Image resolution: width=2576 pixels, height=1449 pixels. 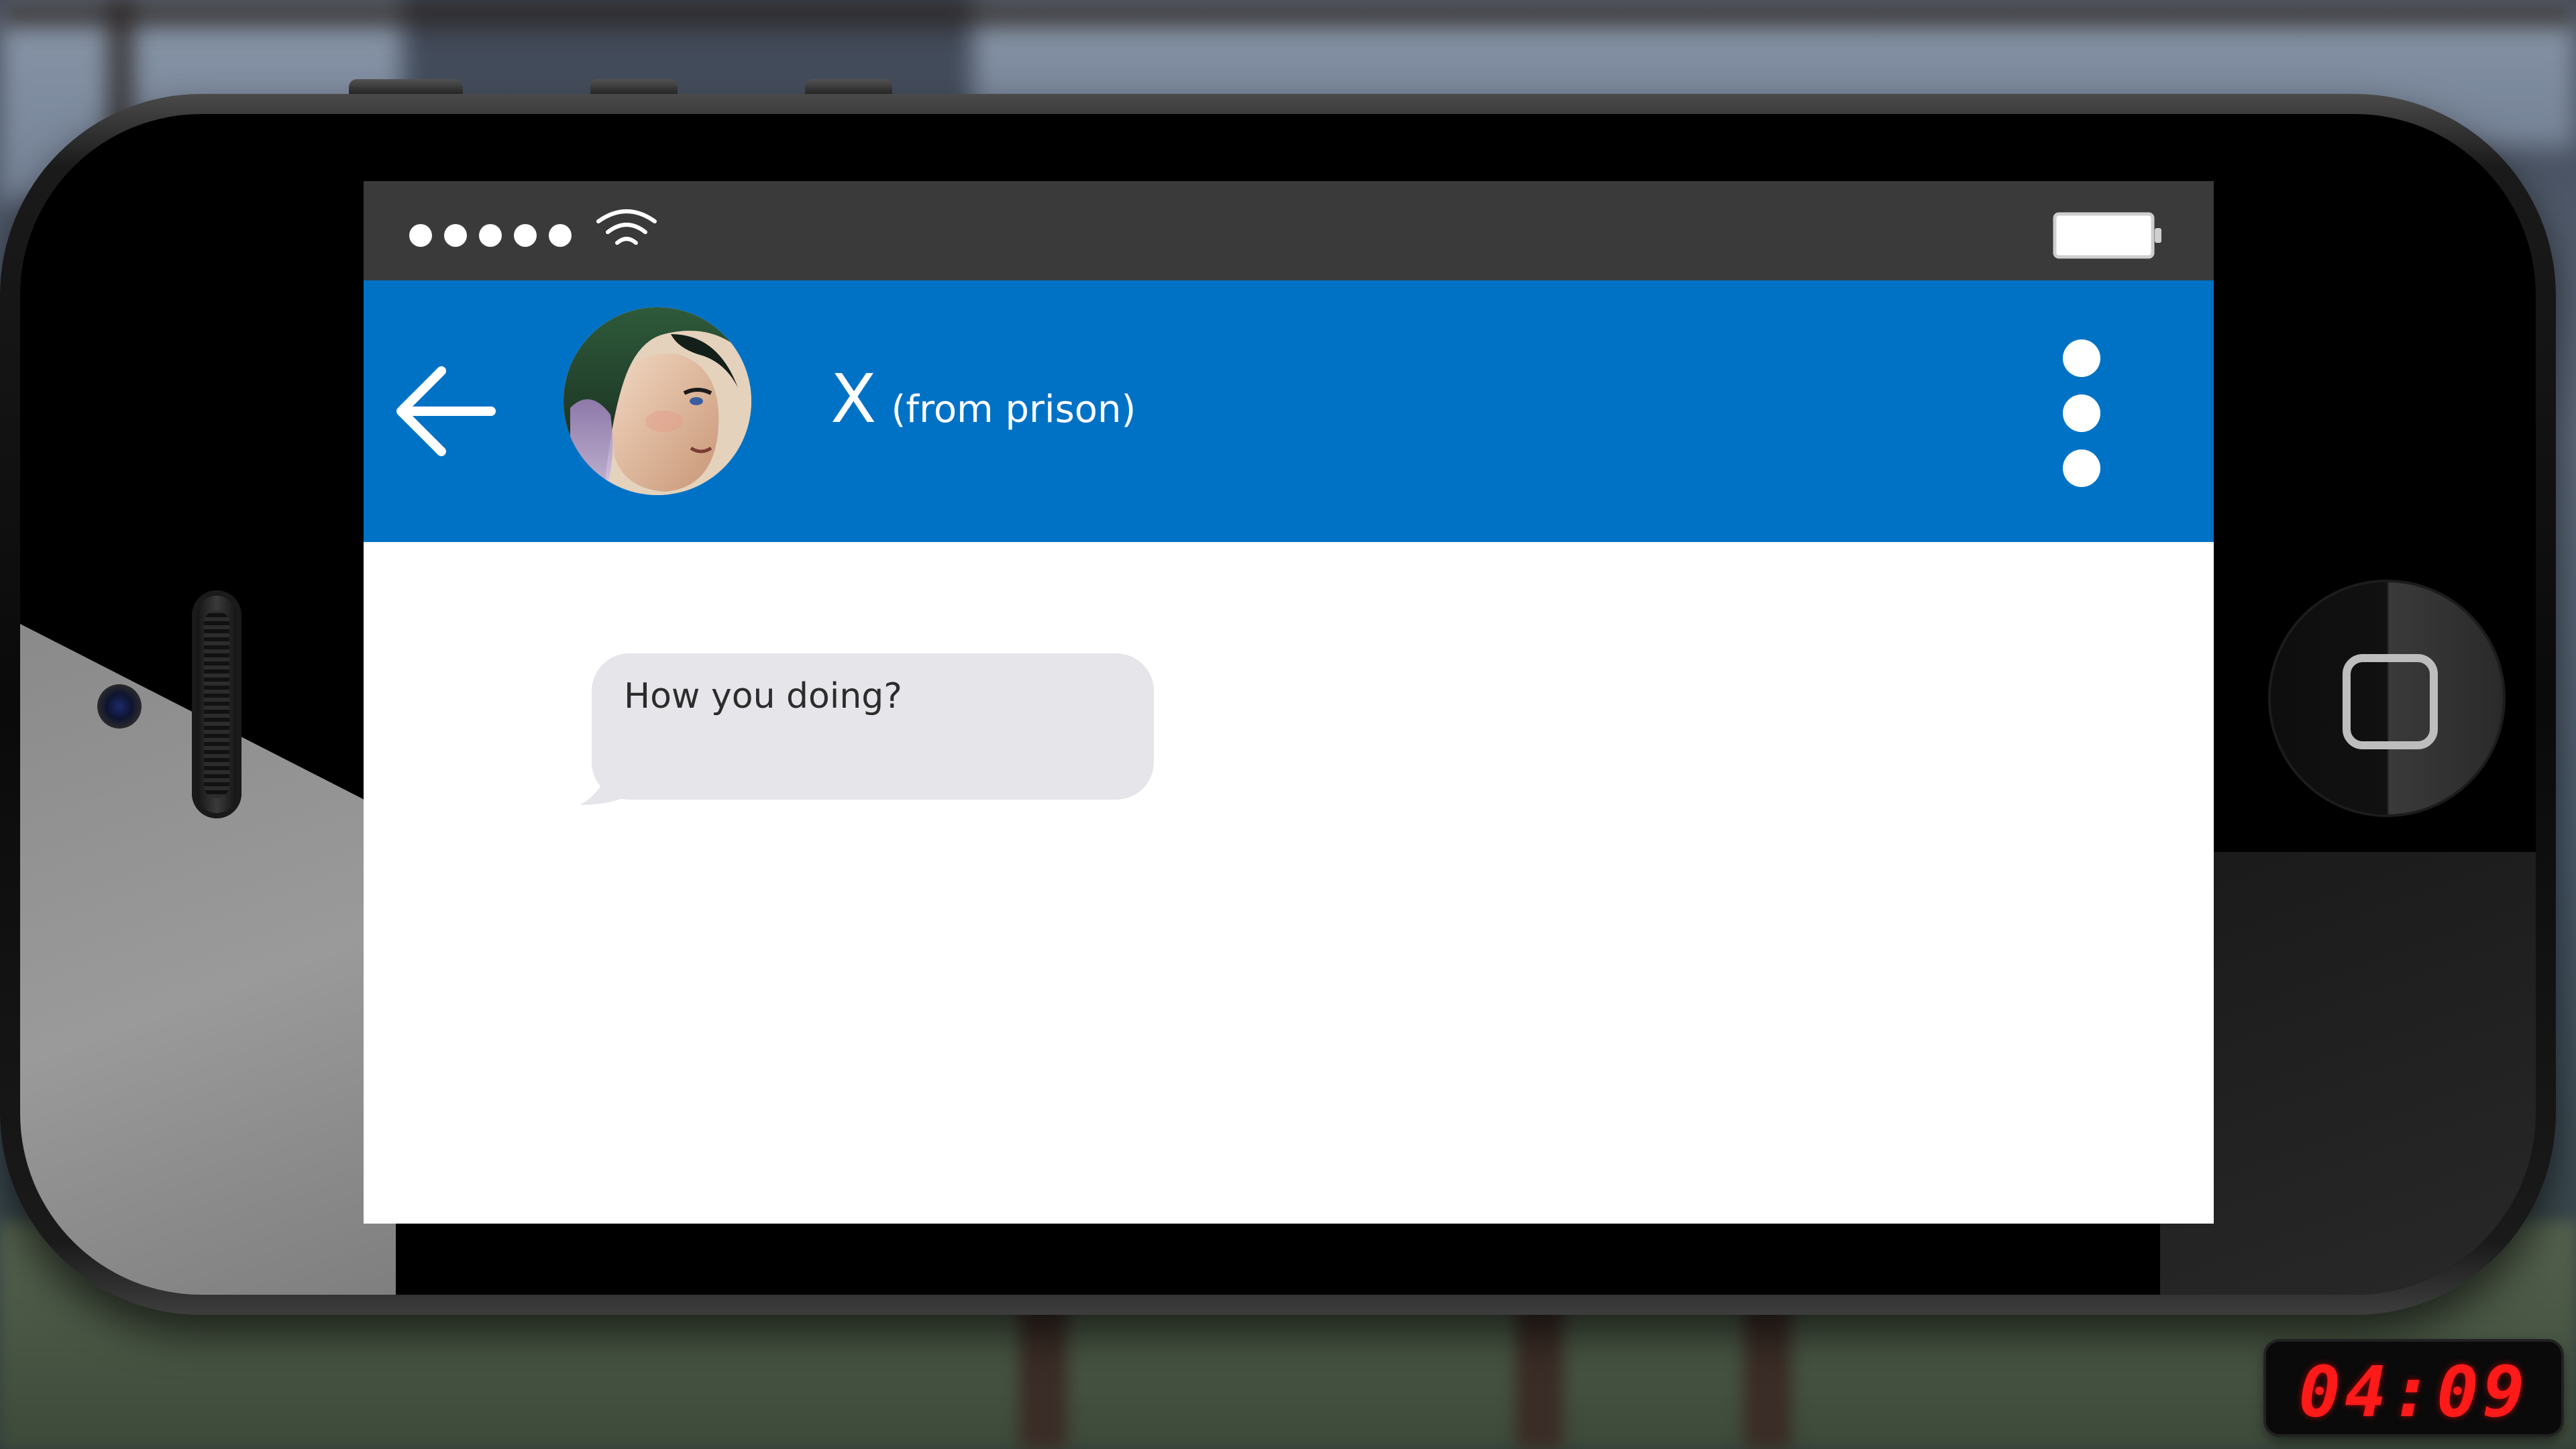 I want to click on background-beam, so click(x=1288, y=13).